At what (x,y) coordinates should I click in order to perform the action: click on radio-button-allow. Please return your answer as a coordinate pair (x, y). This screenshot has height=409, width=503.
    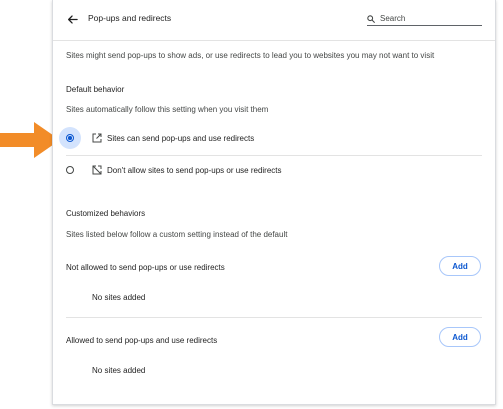
    Looking at the image, I should click on (70, 138).